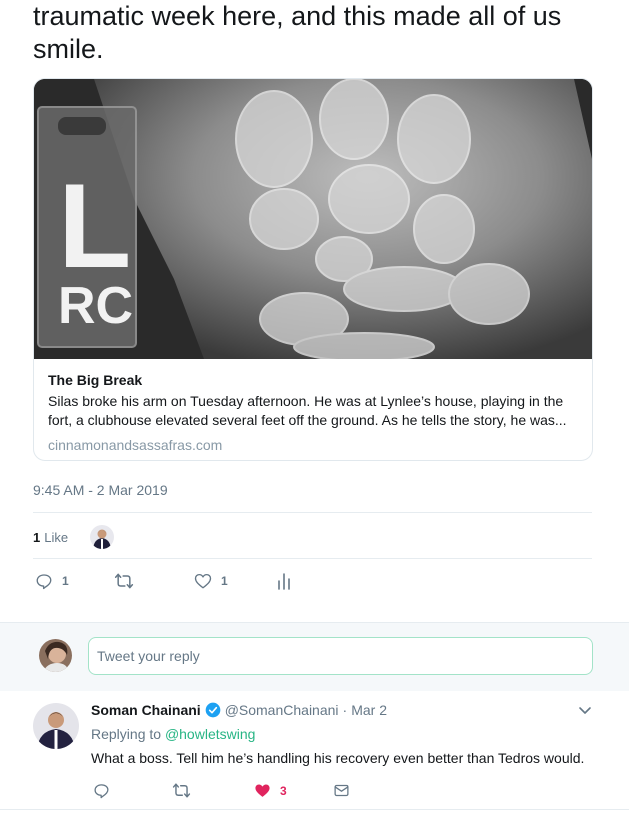 This screenshot has width=629, height=815. Describe the element at coordinates (213, 710) in the screenshot. I see `verified-icon` at that location.